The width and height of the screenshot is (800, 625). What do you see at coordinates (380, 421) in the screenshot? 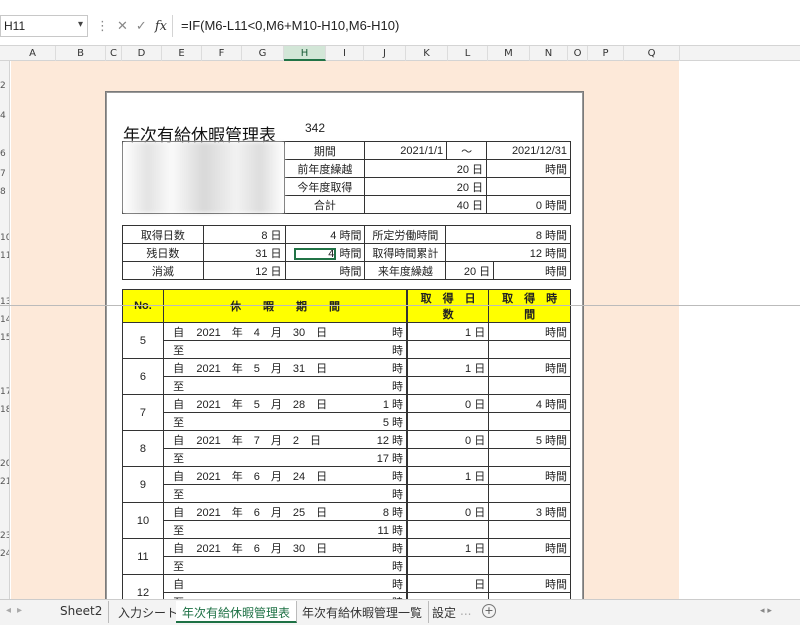
I see `entry-to-time: 5 時` at bounding box center [380, 421].